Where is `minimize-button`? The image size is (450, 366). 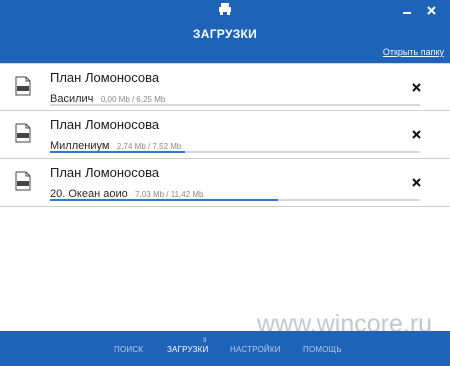
minimize-button is located at coordinates (408, 10).